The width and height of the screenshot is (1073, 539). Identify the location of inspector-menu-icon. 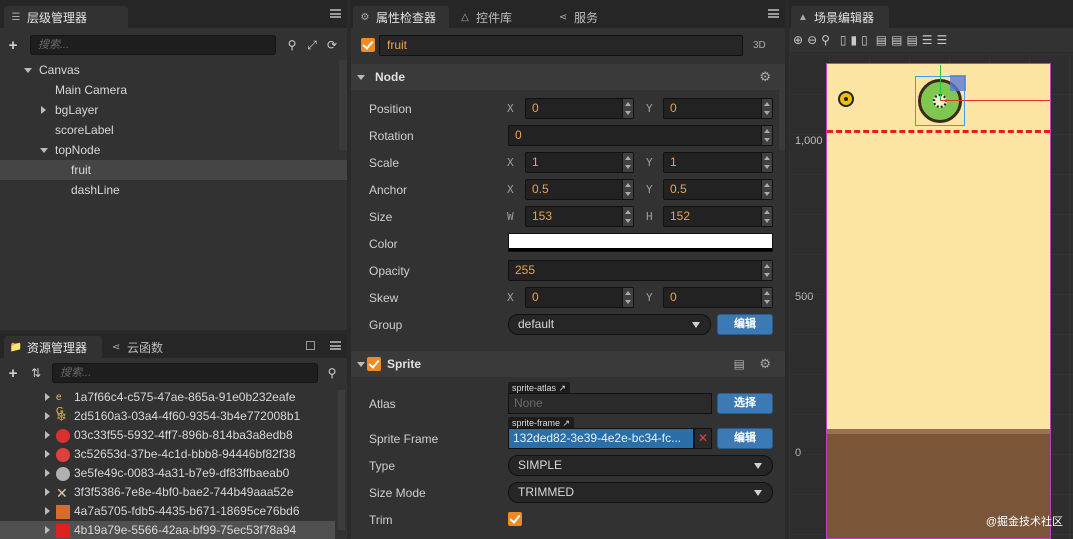
(773, 13).